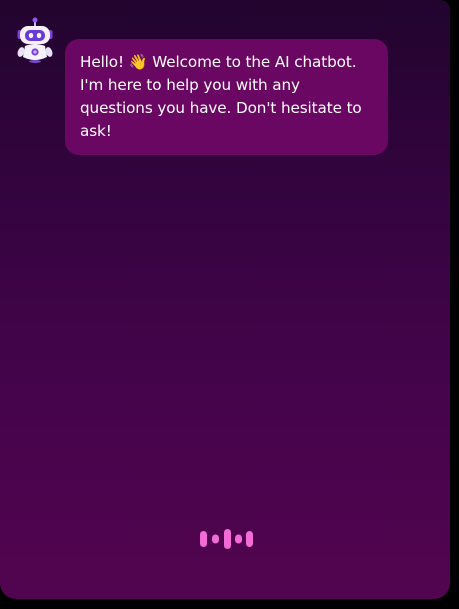 Image resolution: width=459 pixels, height=609 pixels. I want to click on robot-icon, so click(35, 40).